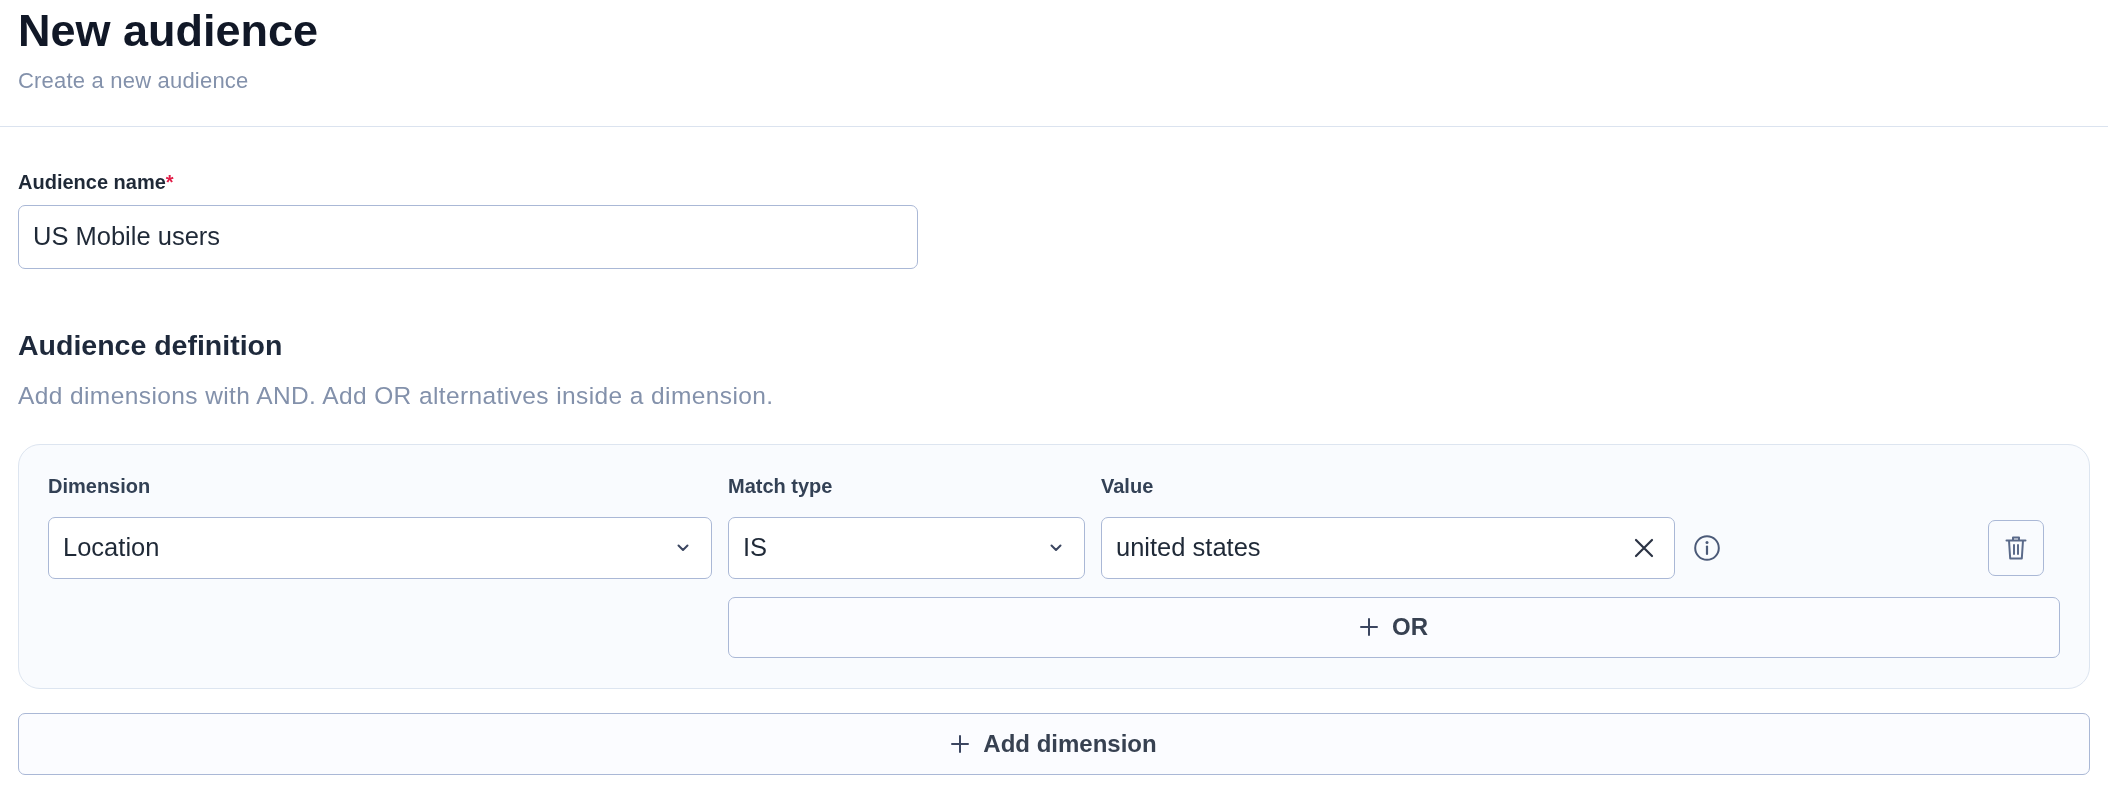  Describe the element at coordinates (781, 486) in the screenshot. I see `field-label: Match type` at that location.